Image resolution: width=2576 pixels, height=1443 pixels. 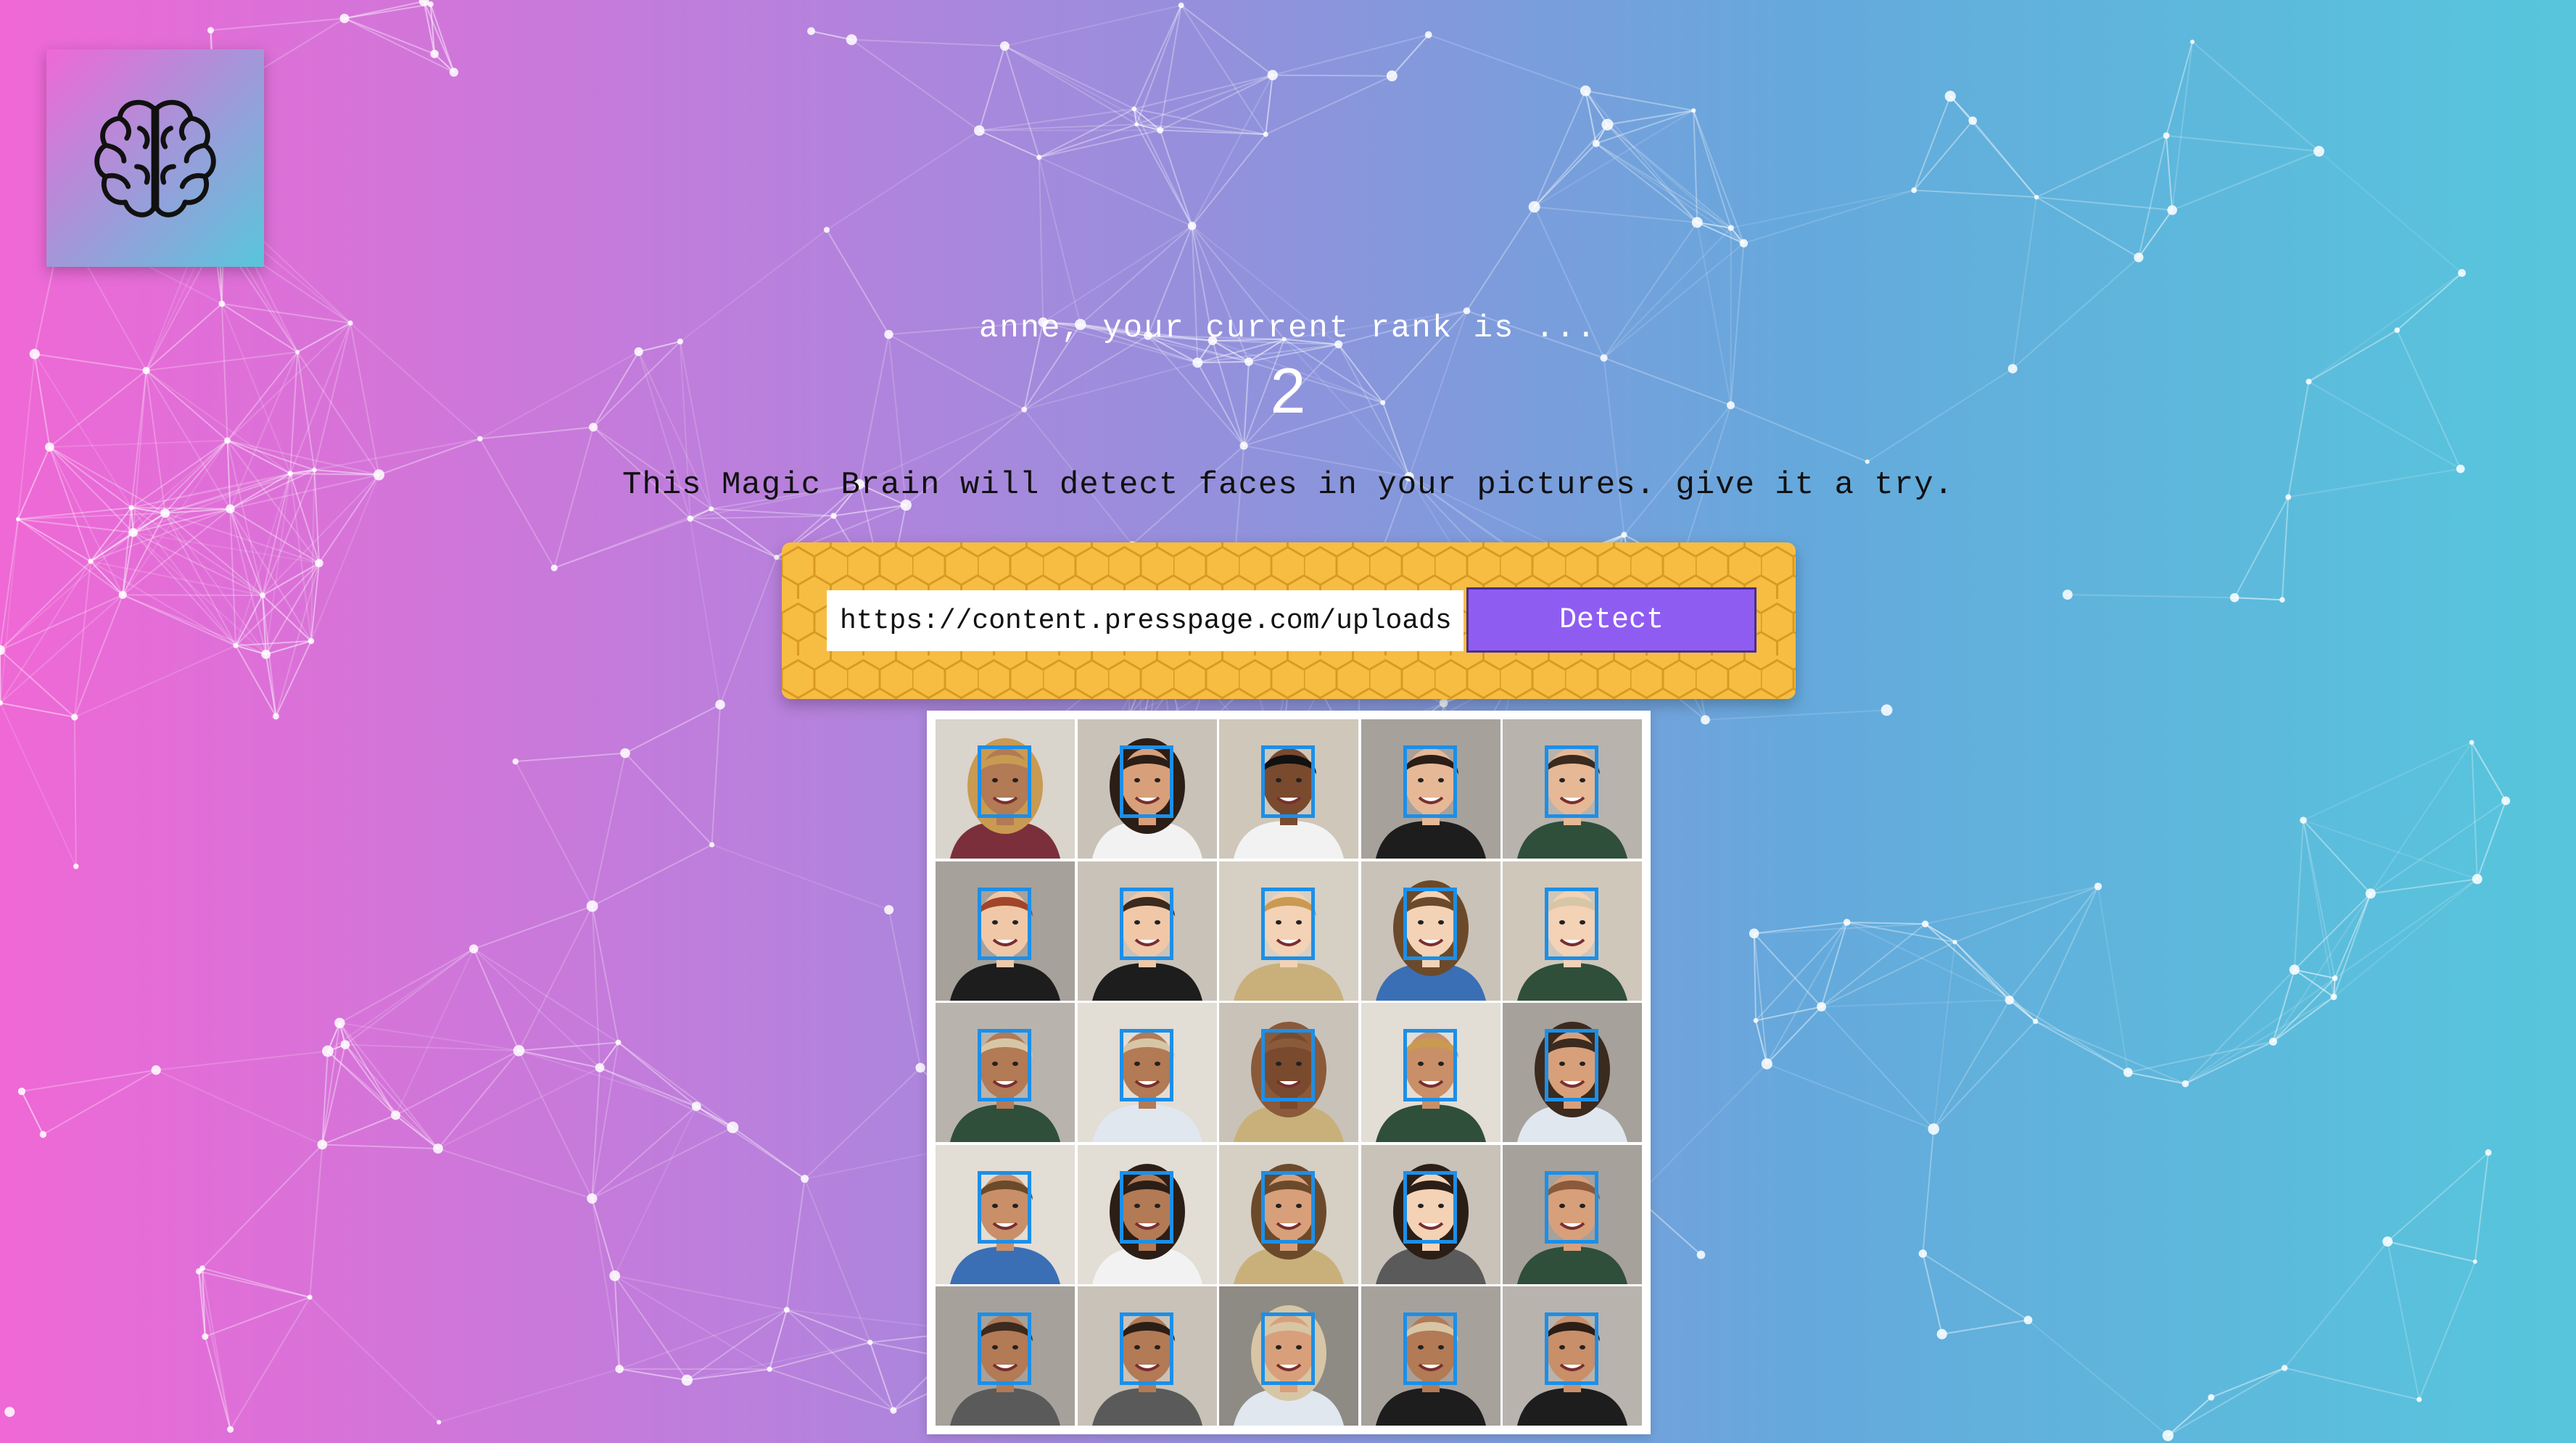 I want to click on image-url-input, so click(x=1145, y=620).